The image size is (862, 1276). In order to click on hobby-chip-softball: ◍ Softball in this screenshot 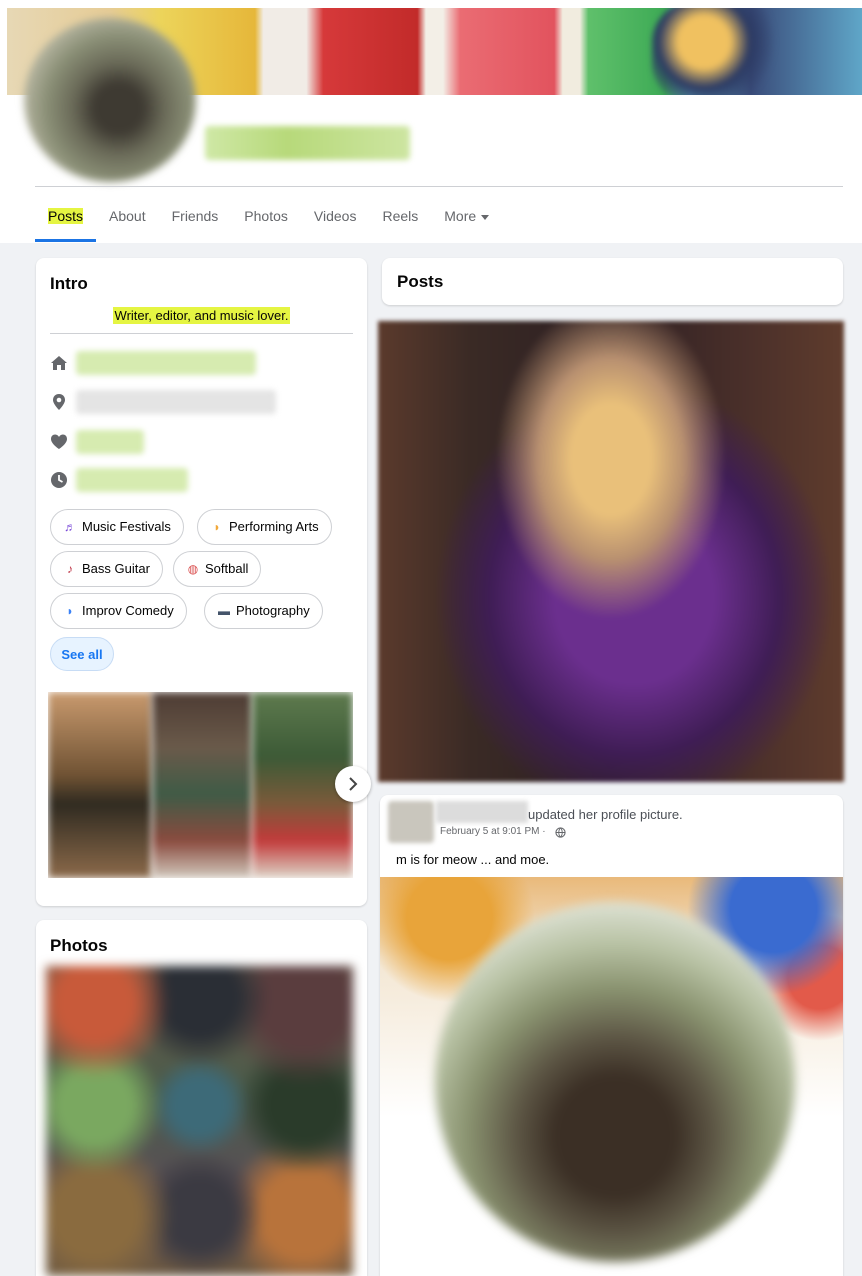, I will do `click(217, 569)`.